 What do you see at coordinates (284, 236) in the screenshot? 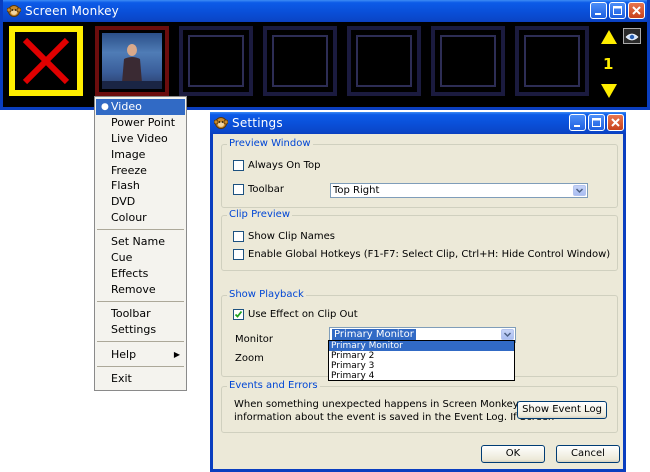
I see `show-clip-names-checkbox: Show Clip Names` at bounding box center [284, 236].